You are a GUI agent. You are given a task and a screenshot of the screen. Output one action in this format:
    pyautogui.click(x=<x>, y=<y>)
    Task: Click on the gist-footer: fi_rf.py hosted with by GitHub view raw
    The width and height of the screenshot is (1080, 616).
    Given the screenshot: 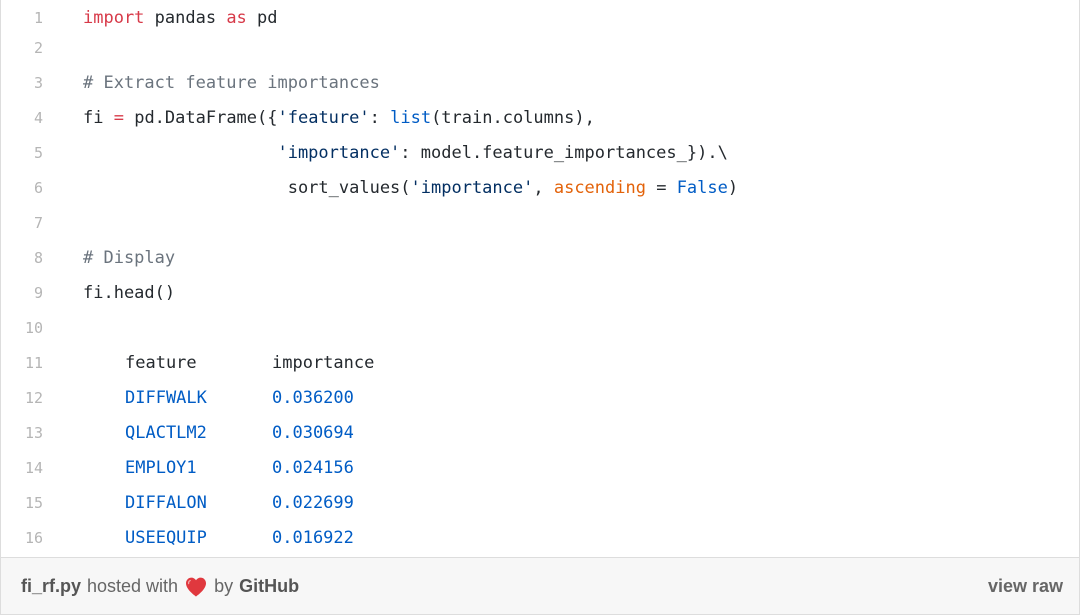 What is the action you would take?
    pyautogui.click(x=540, y=585)
    